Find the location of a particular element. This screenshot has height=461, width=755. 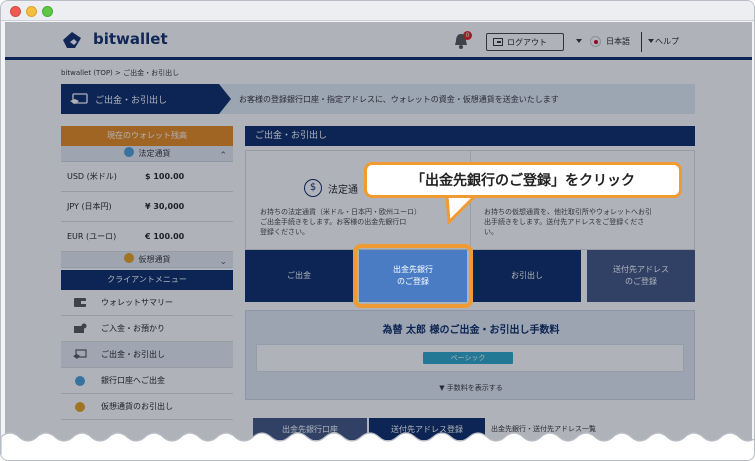

banner-label: ご出金・お引出し is located at coordinates (140, 99).